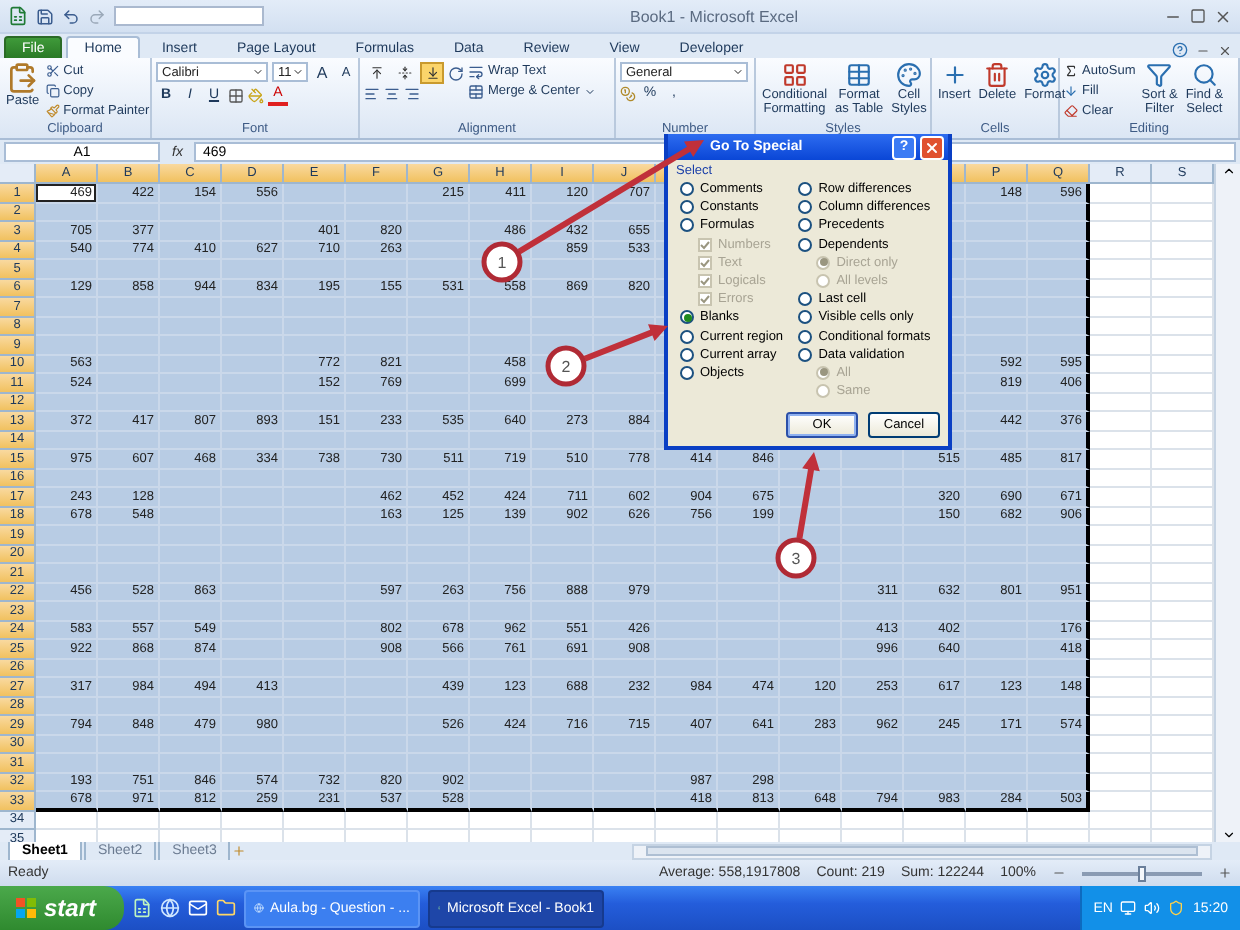 This screenshot has height=930, width=1240. I want to click on window-title: Book1 - Microsoft Excel, so click(714, 16).